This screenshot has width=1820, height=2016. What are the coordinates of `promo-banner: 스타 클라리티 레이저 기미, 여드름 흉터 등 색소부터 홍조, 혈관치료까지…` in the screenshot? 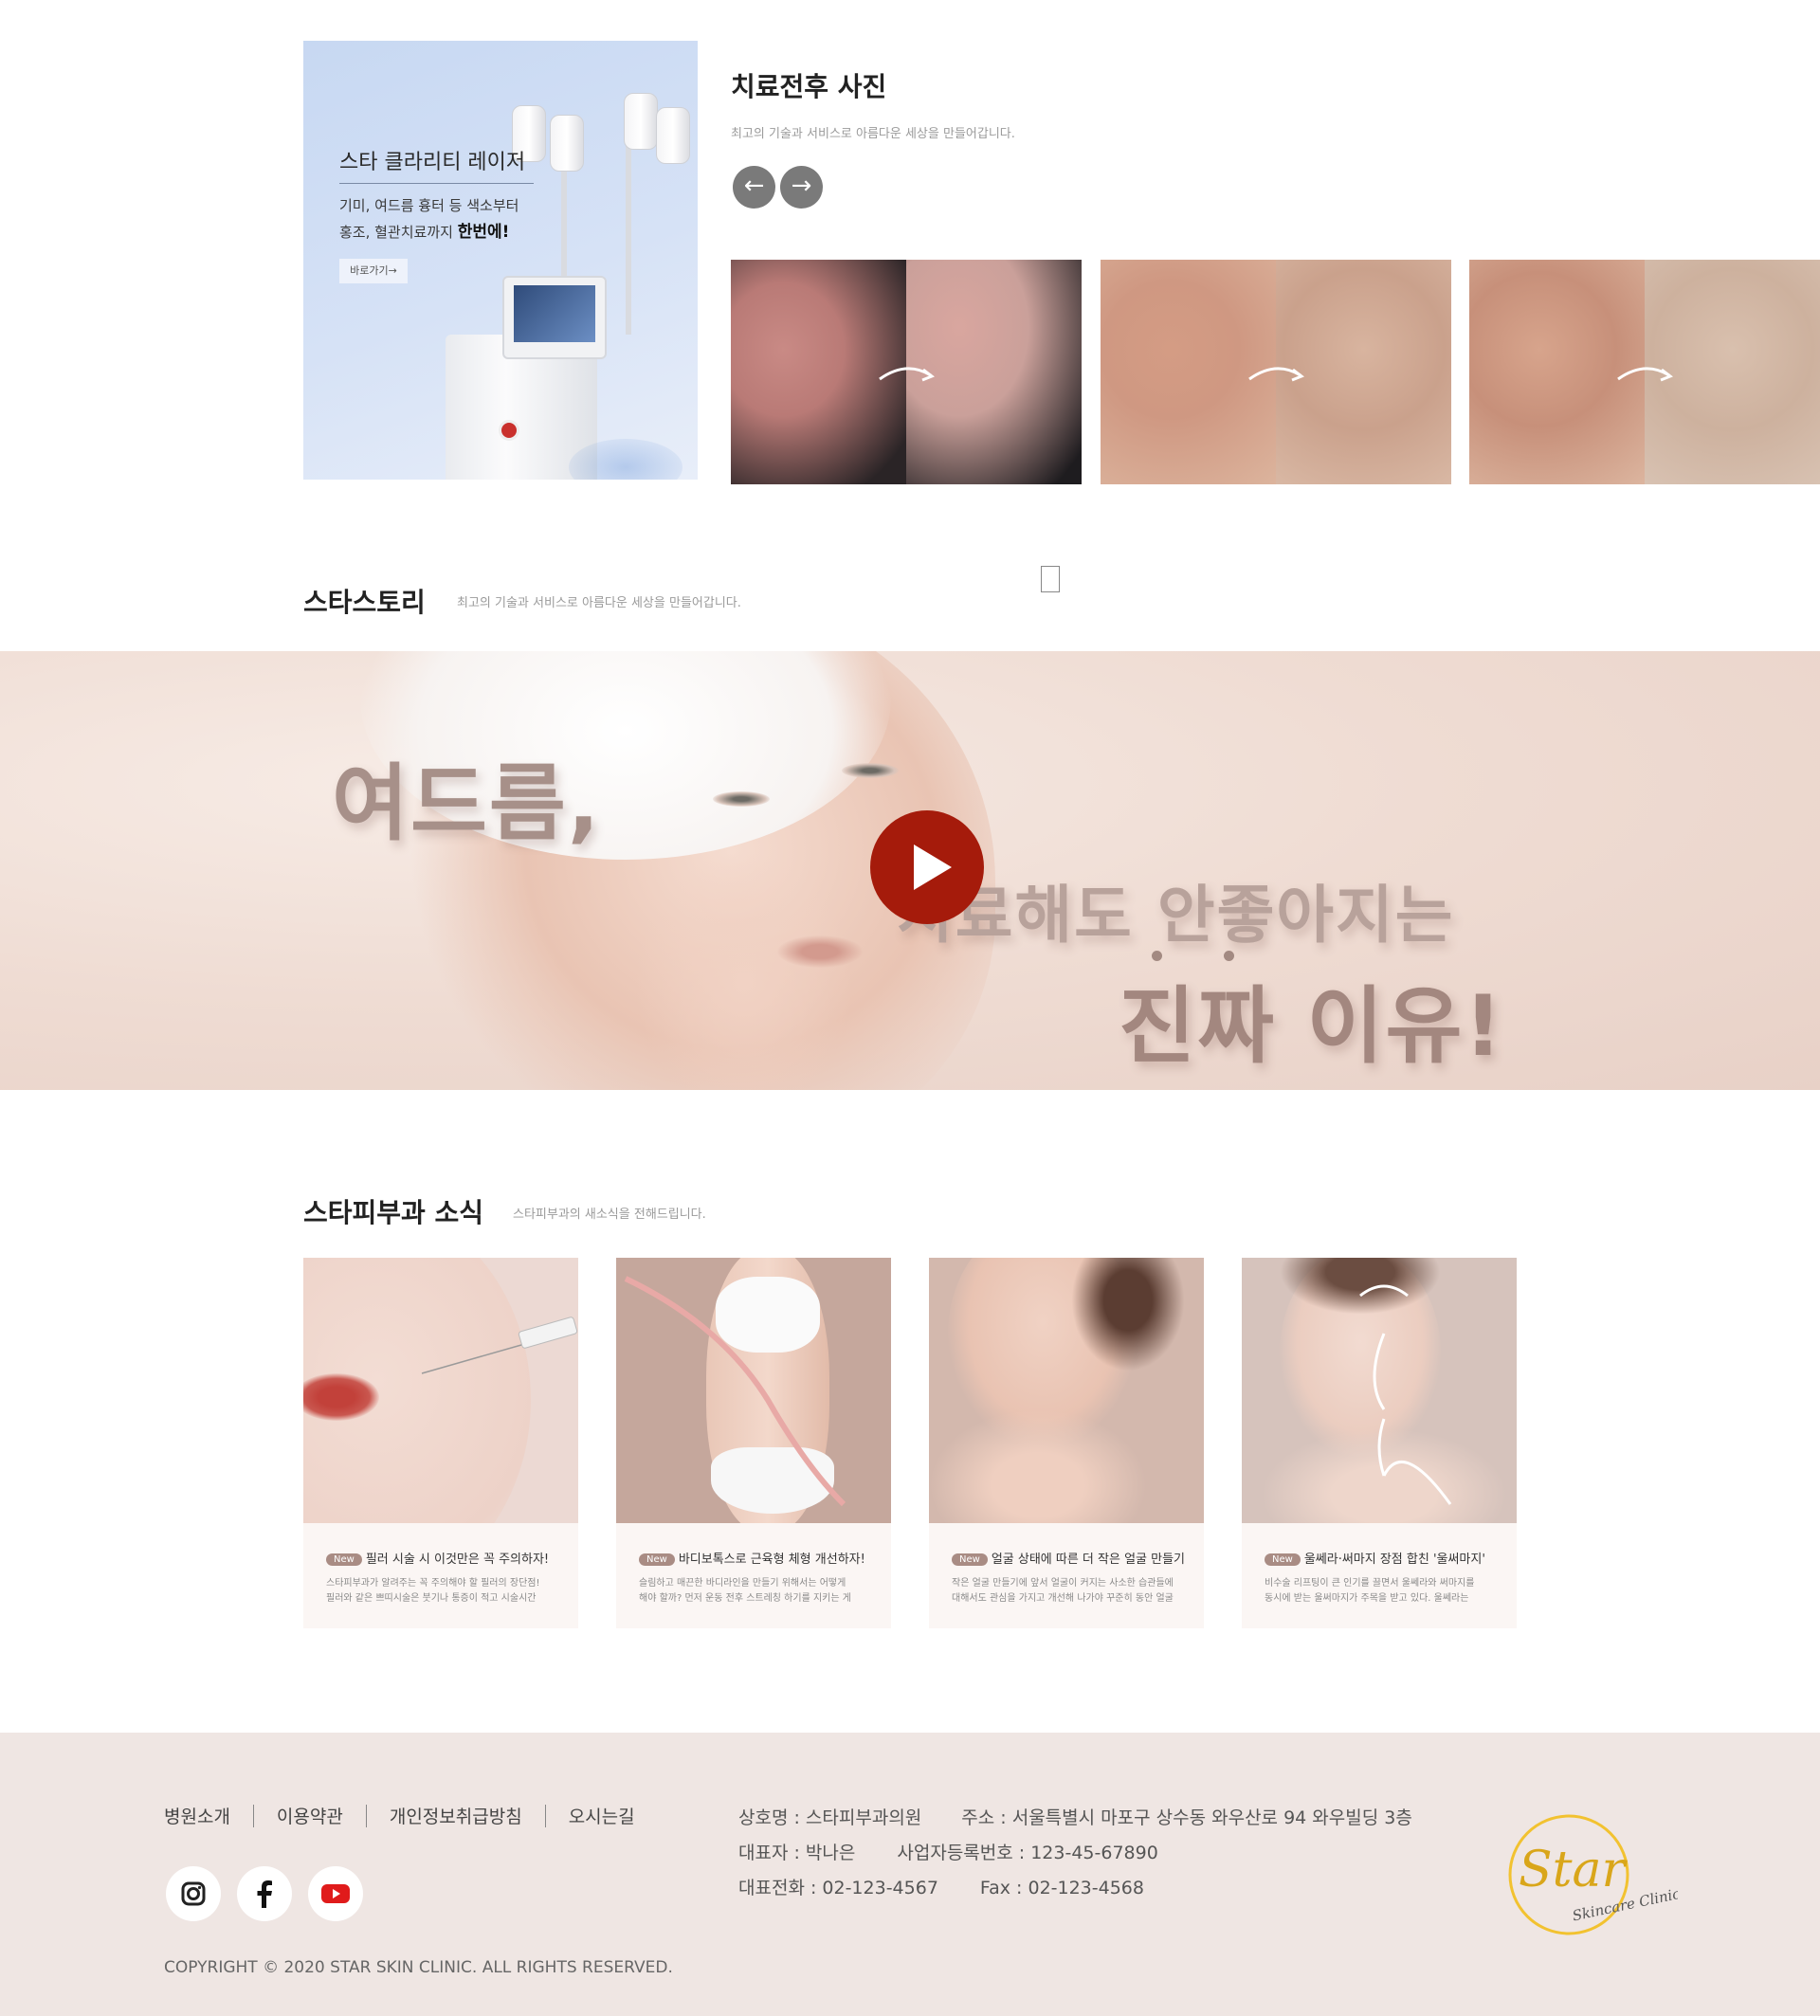 It's located at (500, 260).